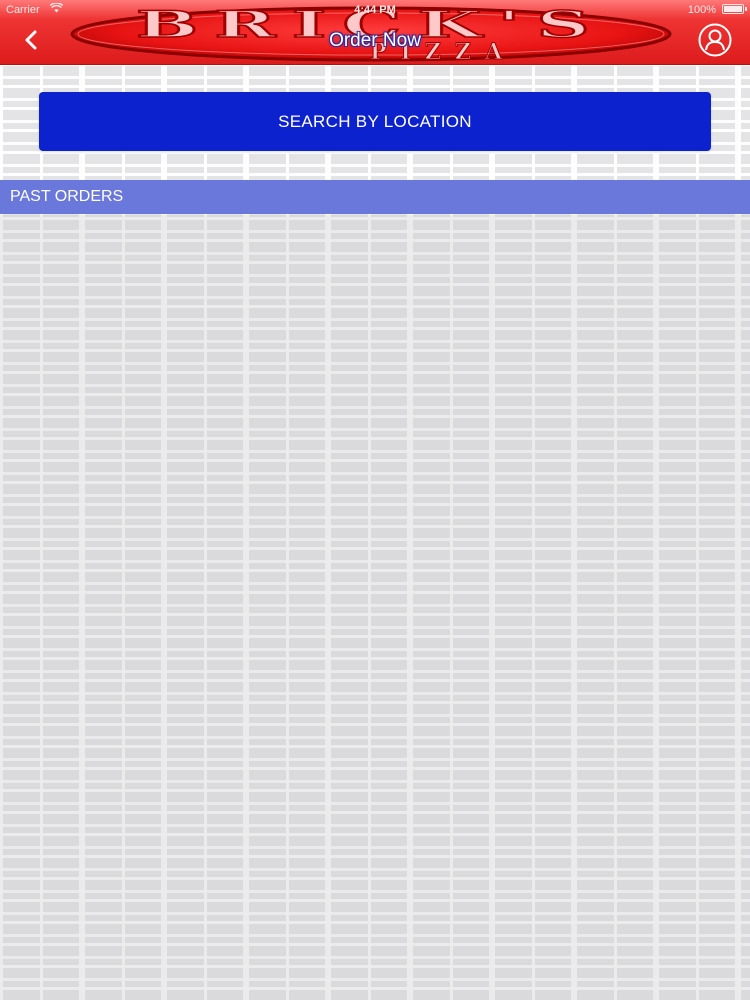  I want to click on battery-icon, so click(734, 9).